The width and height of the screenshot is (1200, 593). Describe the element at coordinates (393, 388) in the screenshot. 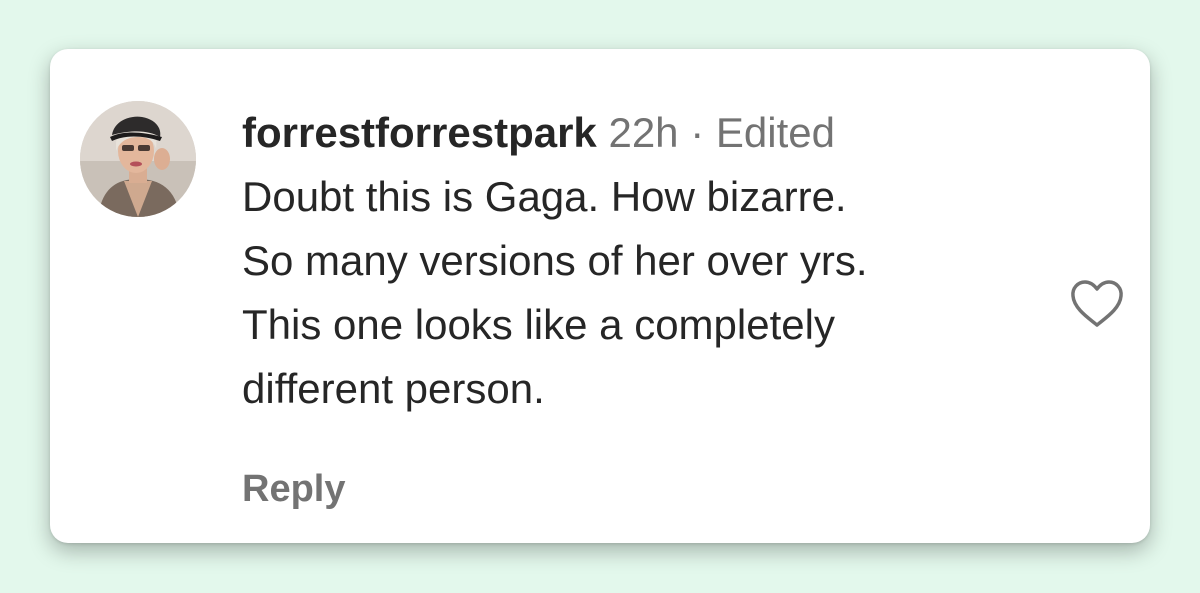

I see `comment-text-line: different person.` at that location.